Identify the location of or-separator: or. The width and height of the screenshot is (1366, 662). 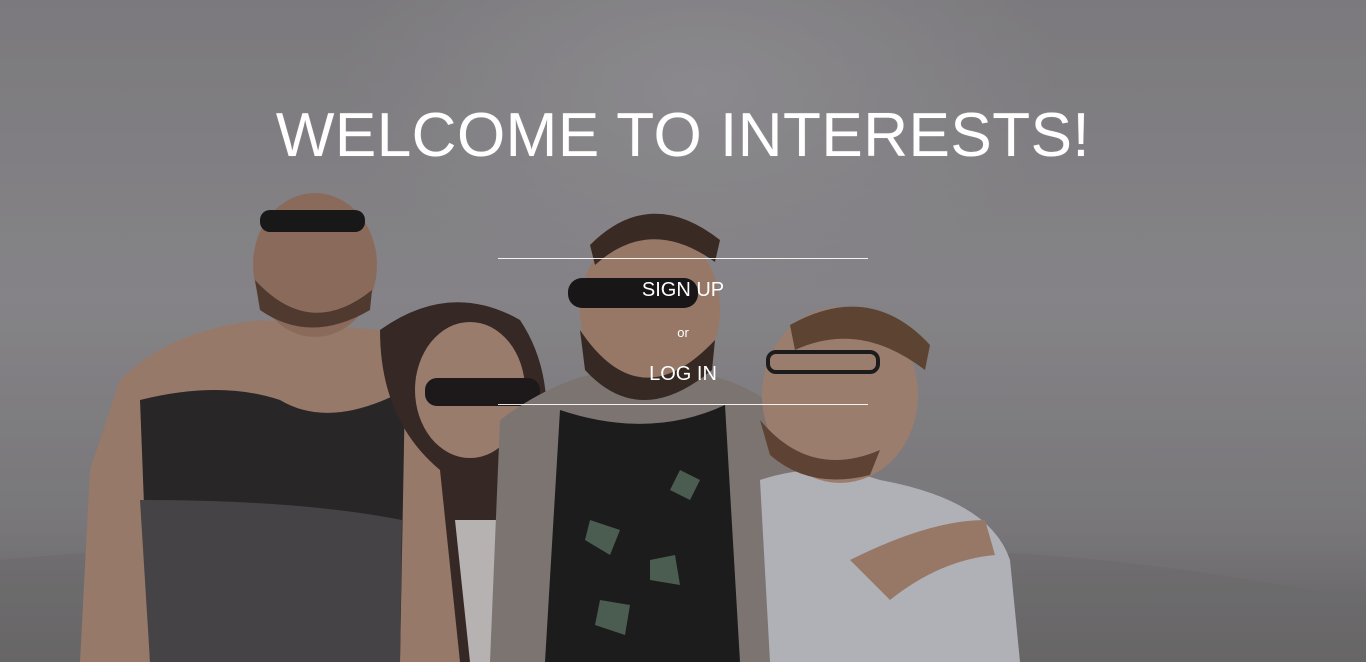
(683, 332).